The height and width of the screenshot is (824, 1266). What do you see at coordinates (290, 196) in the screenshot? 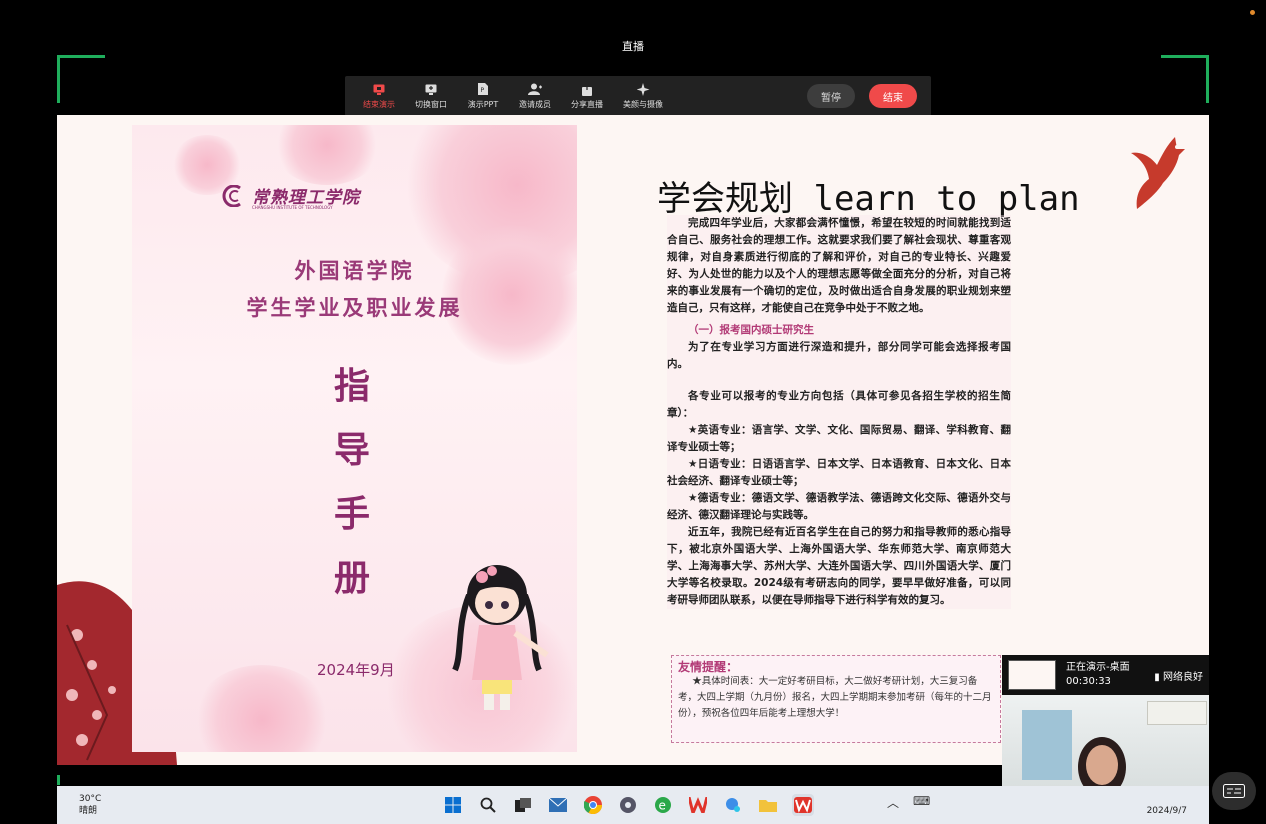
I see `university-logo: 常熟理工学院 CHANGSHU INSTITUTE OF TECHNOLOGY` at bounding box center [290, 196].